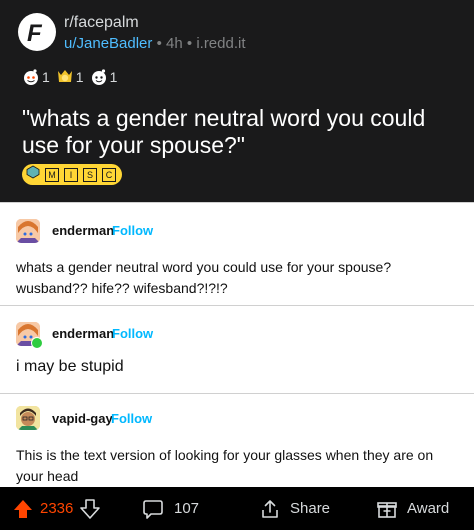 The width and height of the screenshot is (474, 530). What do you see at coordinates (310, 508) in the screenshot?
I see `share-label: Share` at bounding box center [310, 508].